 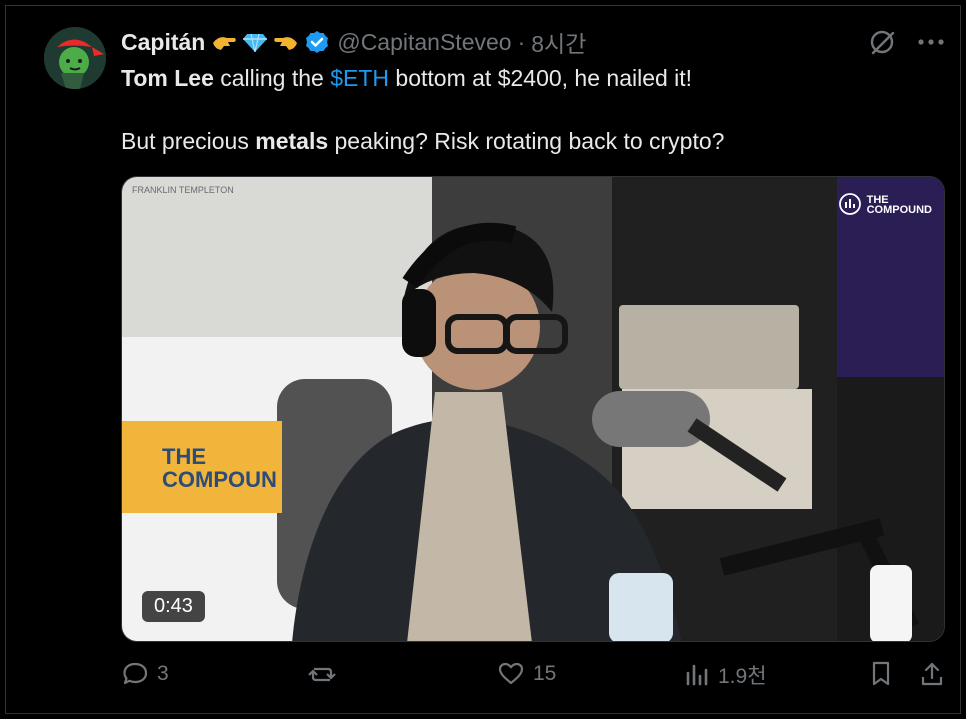 I want to click on background-sign-line-2: COMPOUN, so click(x=219, y=479).